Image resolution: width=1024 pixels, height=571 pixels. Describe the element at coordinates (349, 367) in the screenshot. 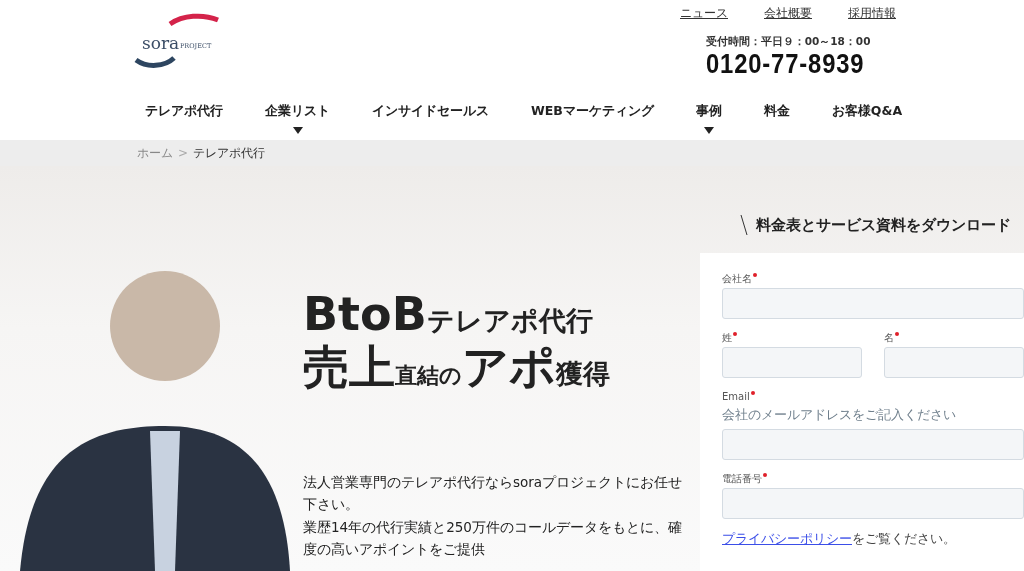

I see `headline-text: 売上` at that location.